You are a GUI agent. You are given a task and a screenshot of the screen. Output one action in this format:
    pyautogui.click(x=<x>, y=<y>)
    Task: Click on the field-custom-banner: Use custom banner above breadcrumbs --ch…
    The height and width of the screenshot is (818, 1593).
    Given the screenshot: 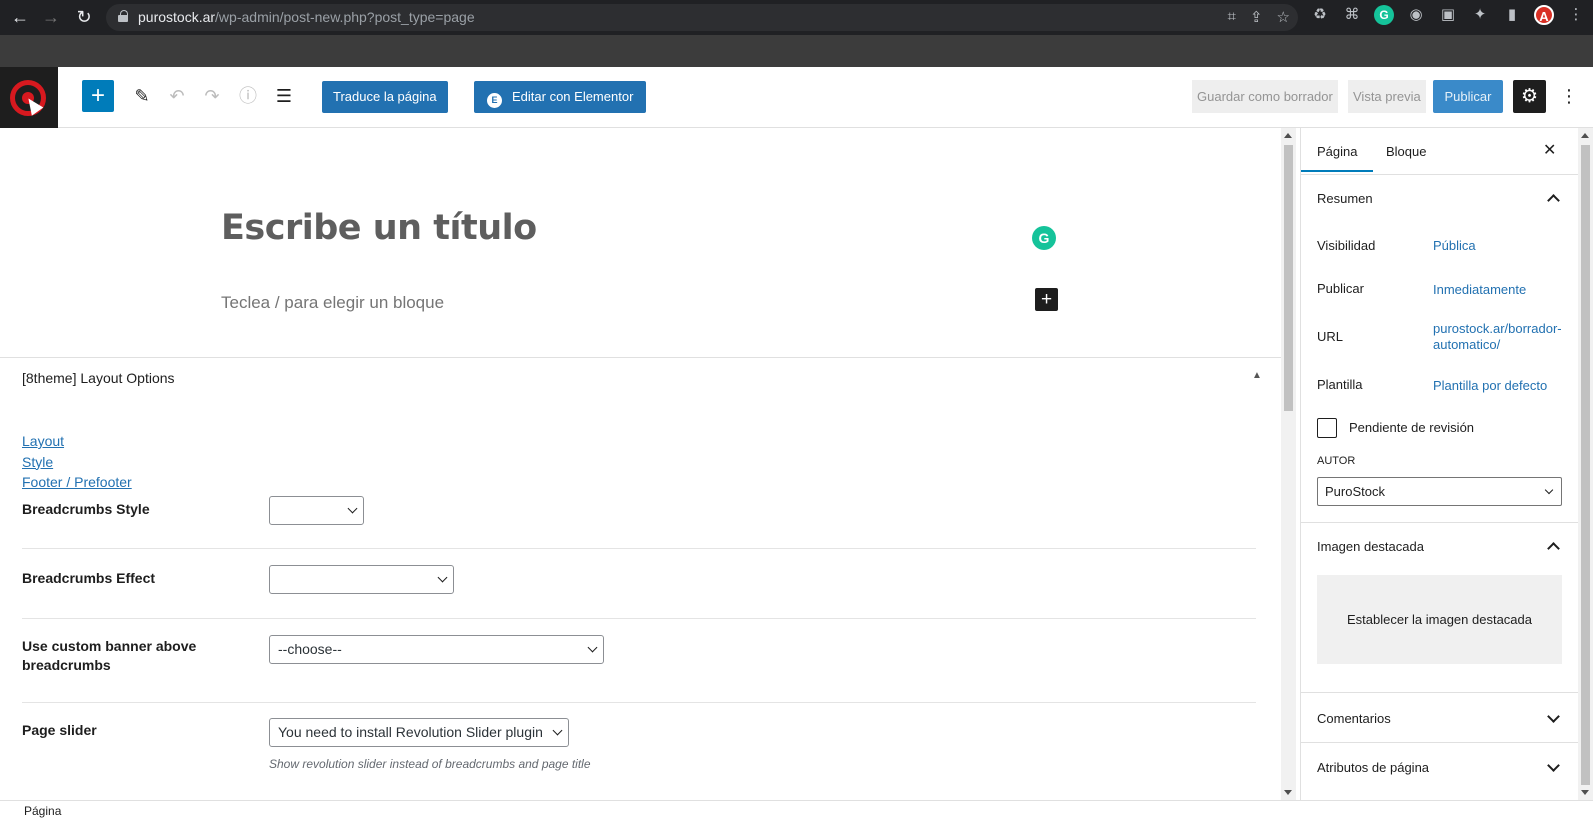 What is the action you would take?
    pyautogui.click(x=639, y=661)
    